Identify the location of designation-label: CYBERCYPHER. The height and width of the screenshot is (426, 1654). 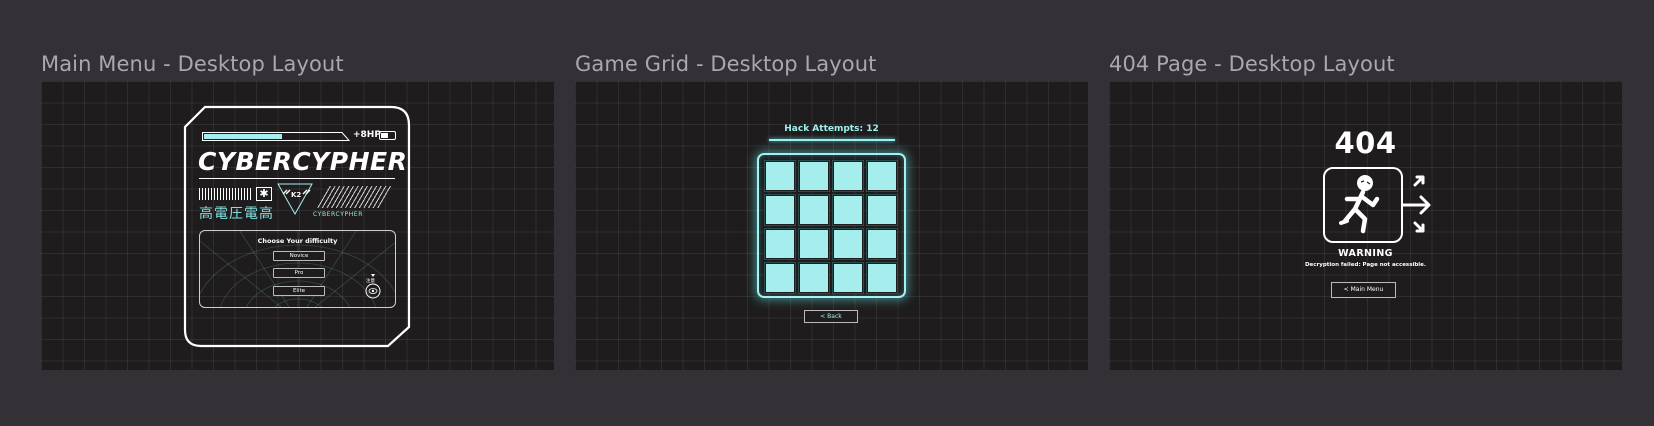
(338, 214).